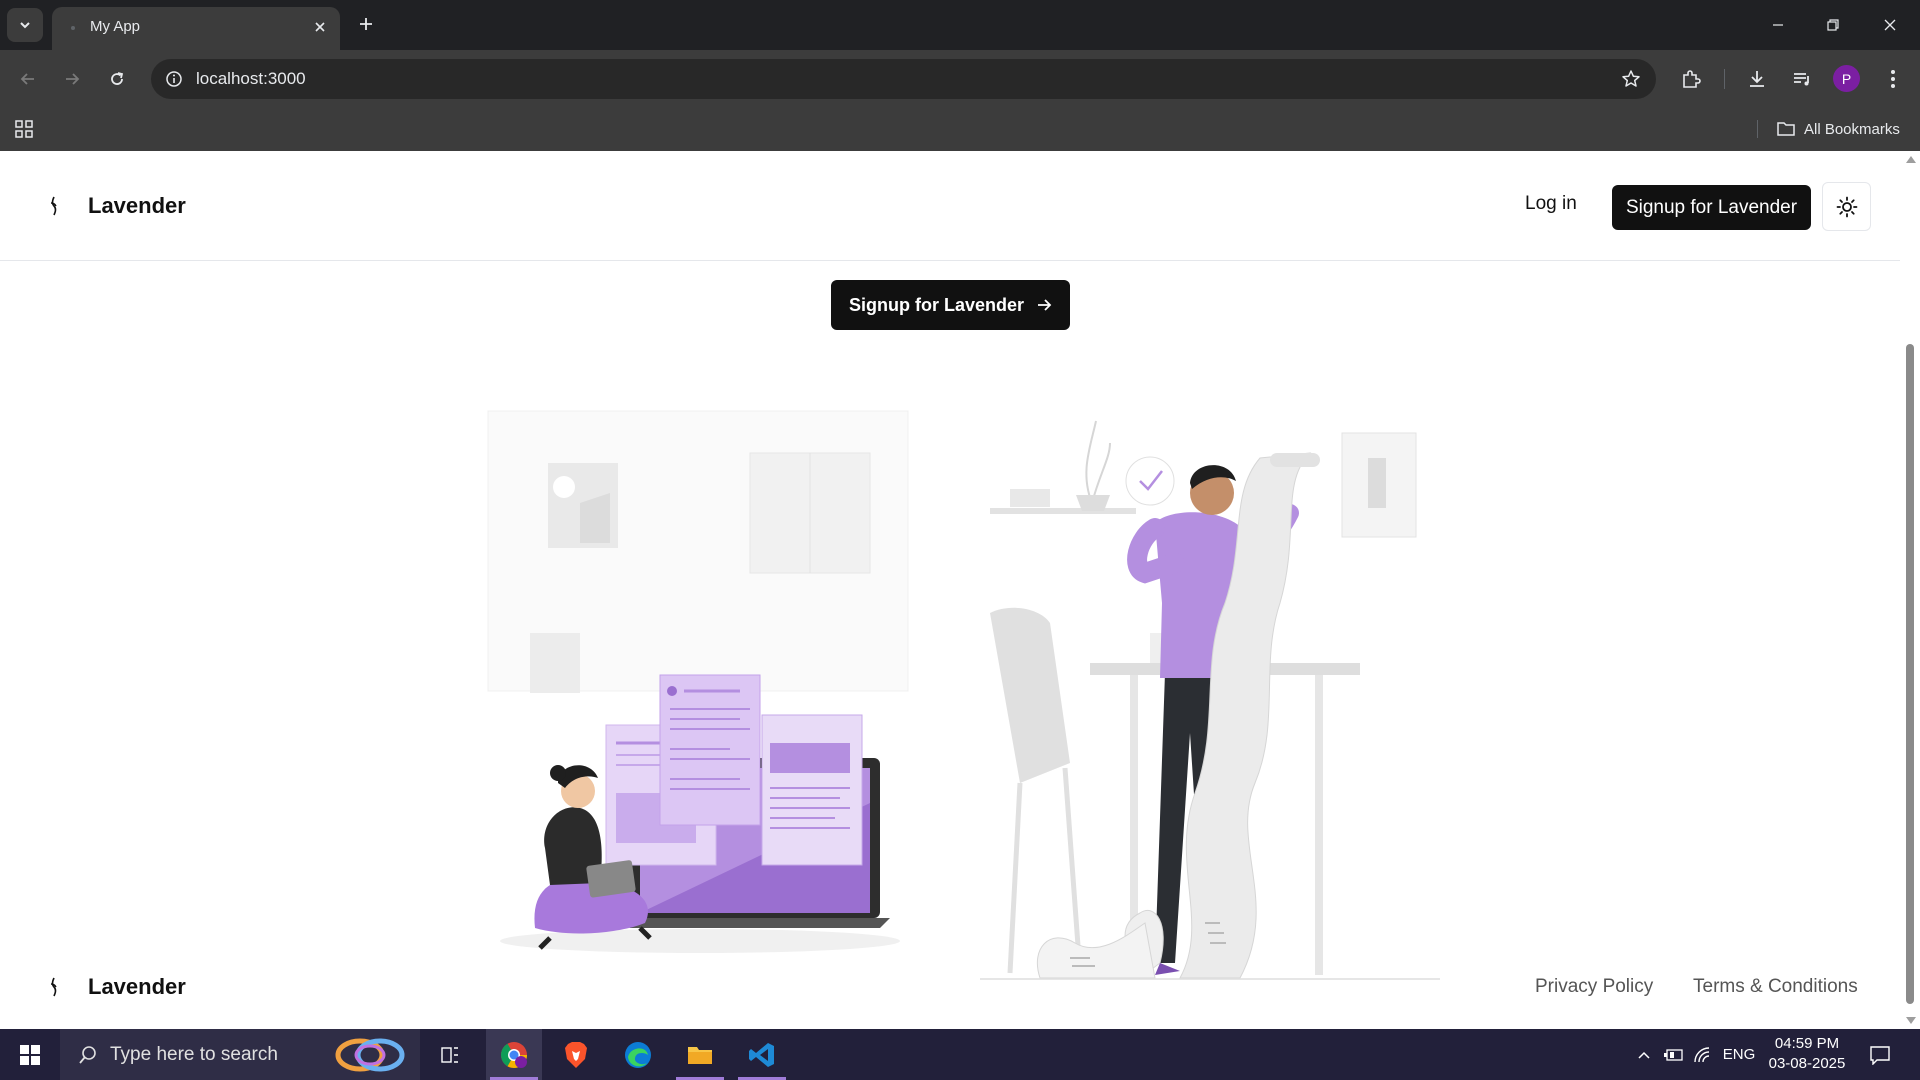 The height and width of the screenshot is (1080, 1920). What do you see at coordinates (88, 1055) in the screenshot?
I see `search-icon` at bounding box center [88, 1055].